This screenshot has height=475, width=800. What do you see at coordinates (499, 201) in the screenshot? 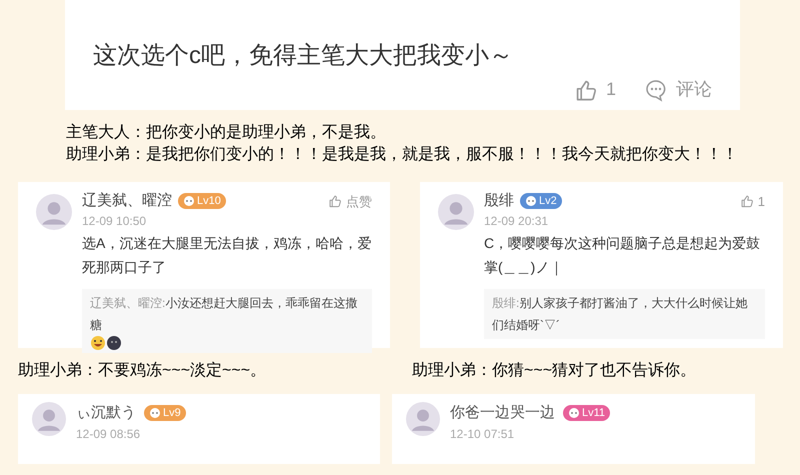
I see `username: 殷绯` at bounding box center [499, 201].